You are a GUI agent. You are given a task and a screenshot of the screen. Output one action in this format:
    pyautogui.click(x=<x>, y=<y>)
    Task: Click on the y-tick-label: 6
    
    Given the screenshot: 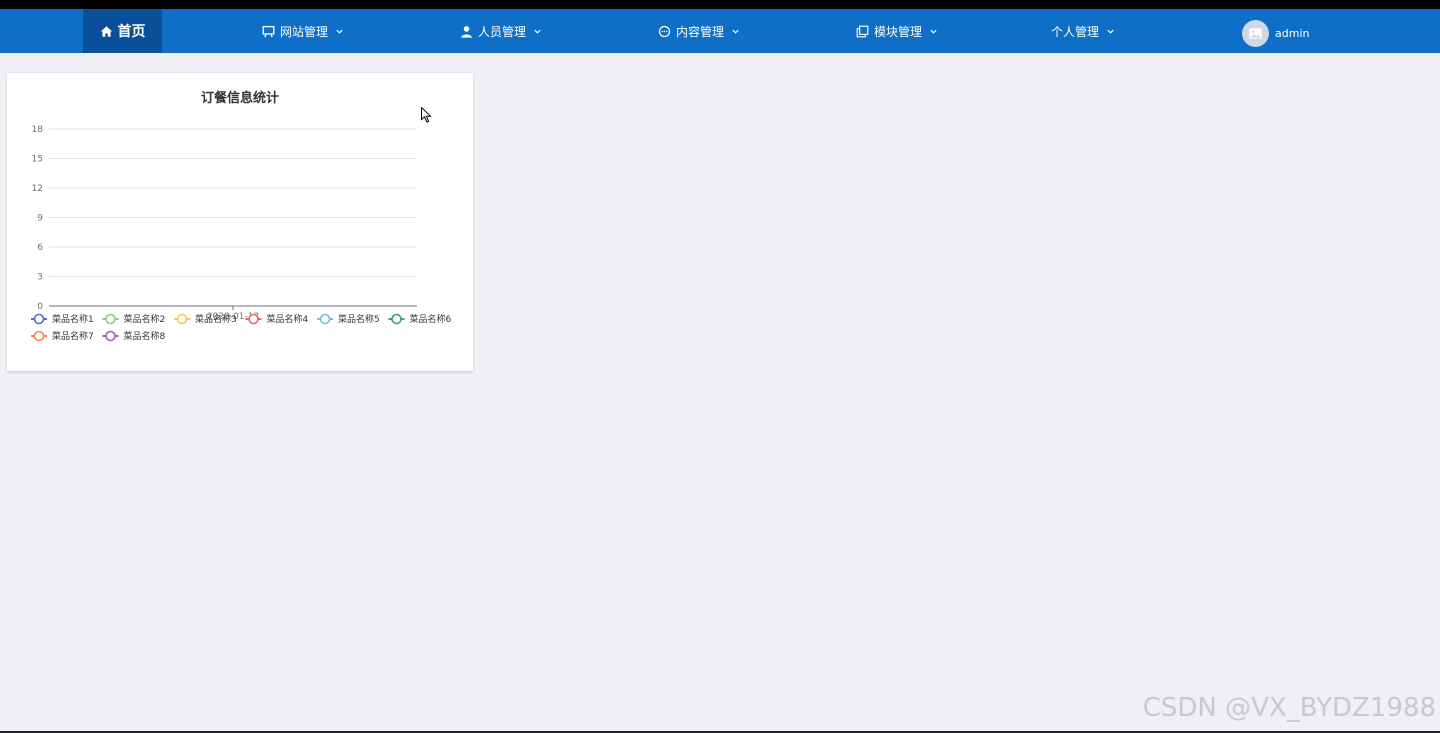 What is the action you would take?
    pyautogui.click(x=40, y=248)
    